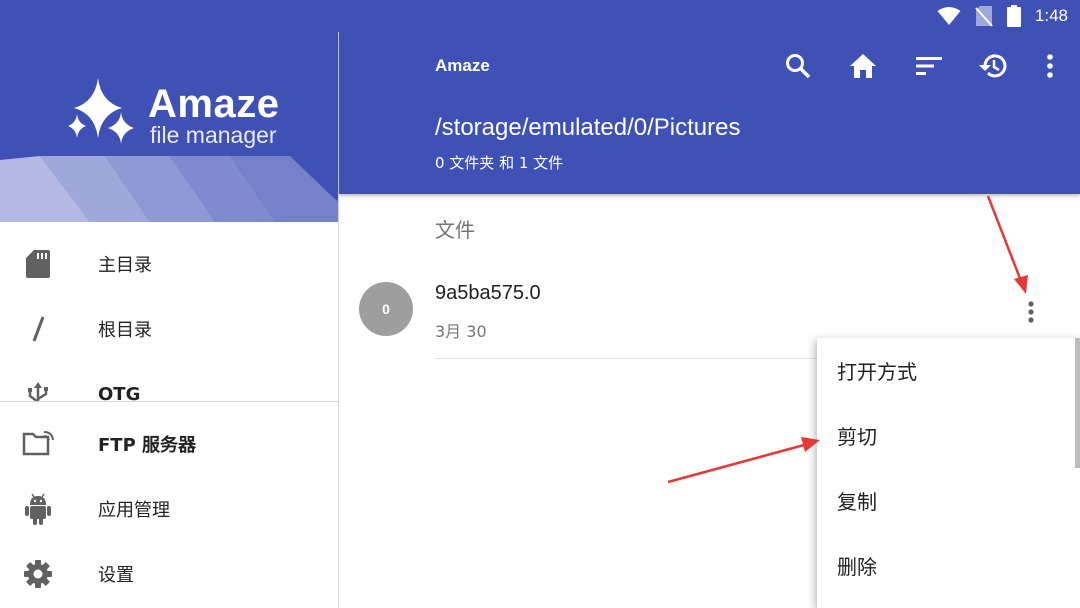 Image resolution: width=1080 pixels, height=608 pixels. What do you see at coordinates (949, 16) in the screenshot?
I see `wifi-icon` at bounding box center [949, 16].